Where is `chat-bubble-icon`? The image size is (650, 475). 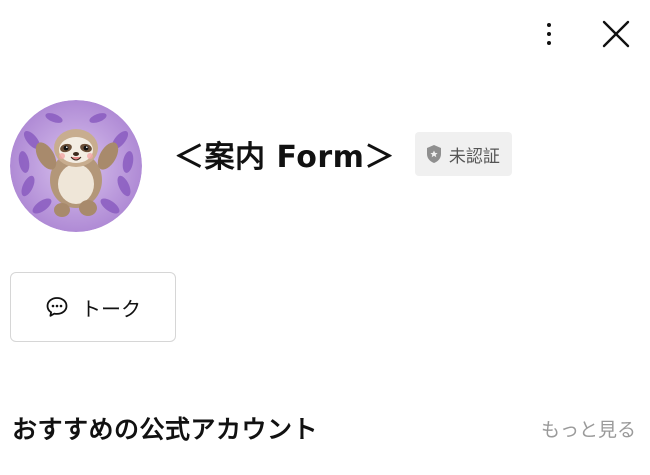
chat-bubble-icon is located at coordinates (57, 307).